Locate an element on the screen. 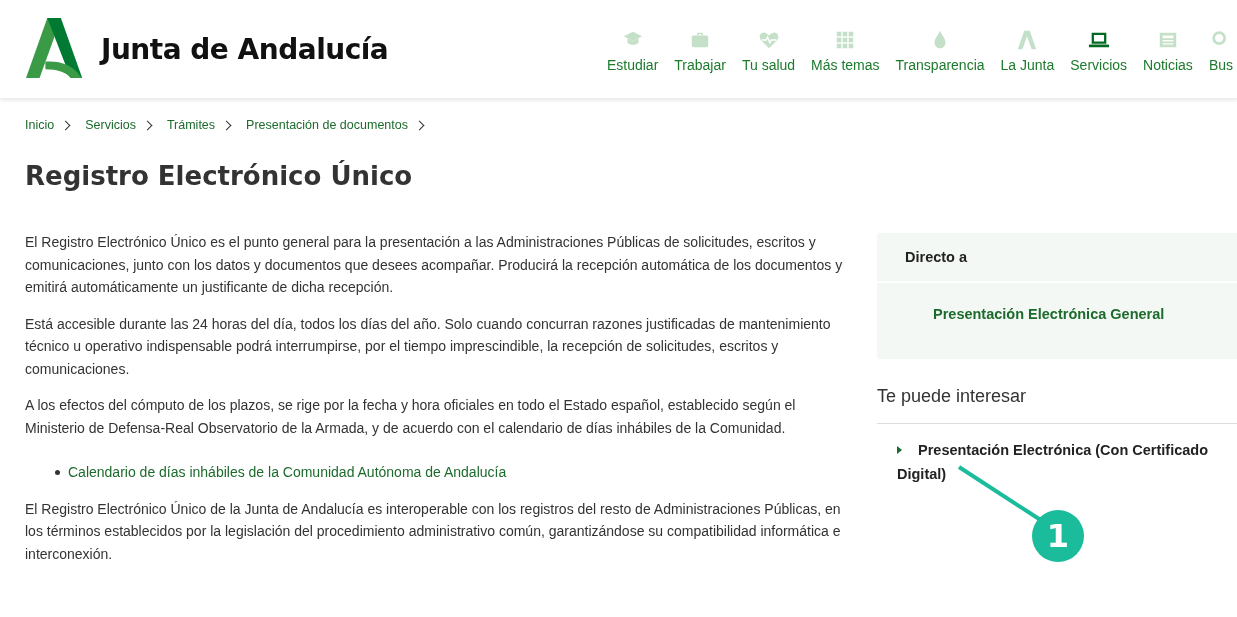  nav-link: Estudiar is located at coordinates (632, 51).